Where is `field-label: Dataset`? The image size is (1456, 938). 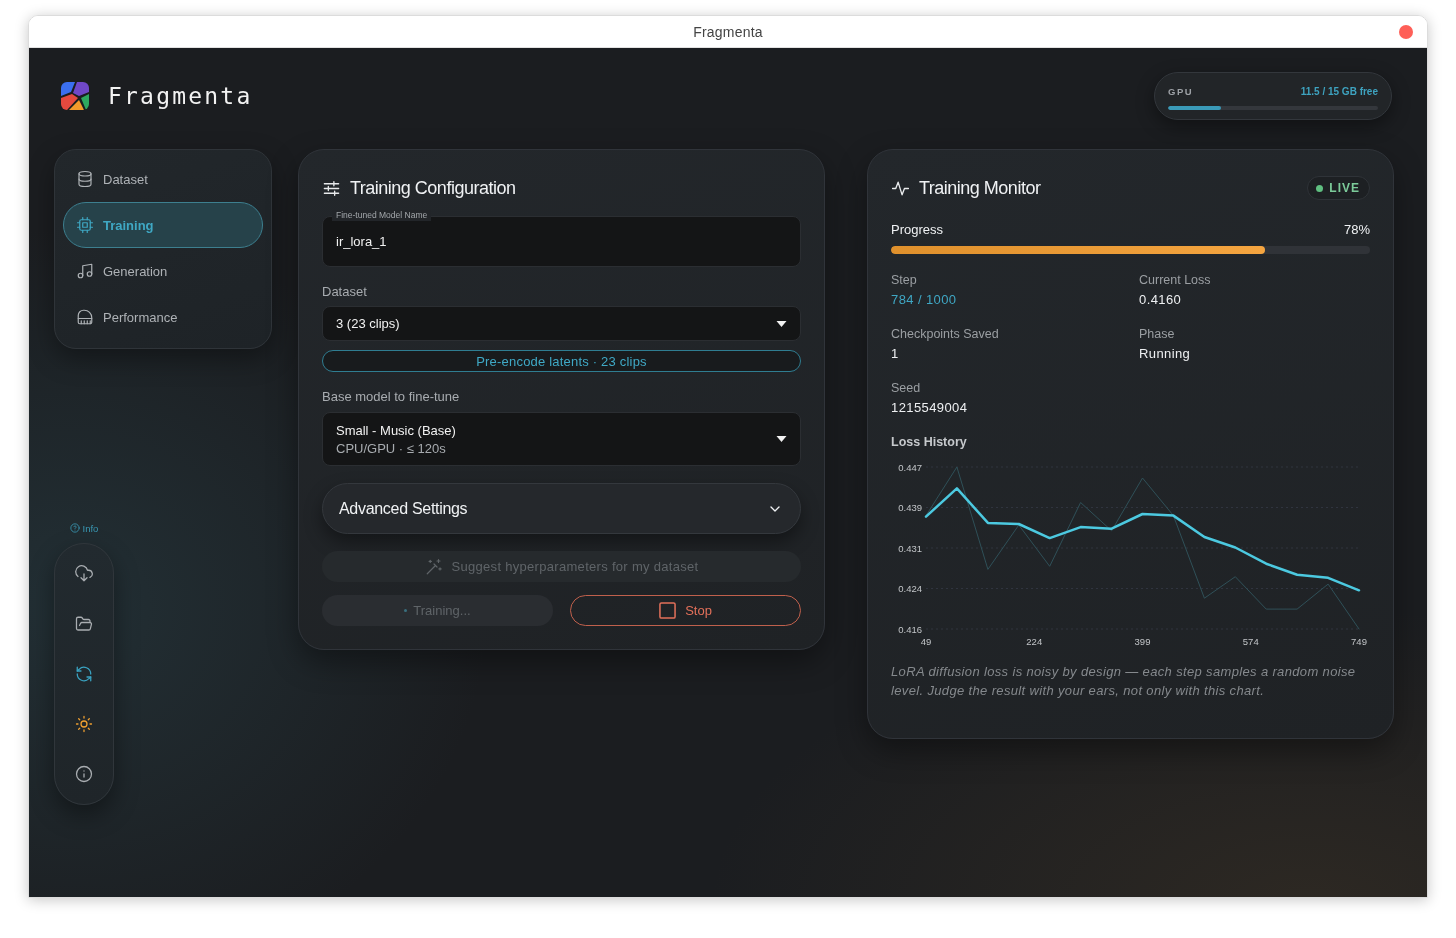
field-label: Dataset is located at coordinates (345, 292).